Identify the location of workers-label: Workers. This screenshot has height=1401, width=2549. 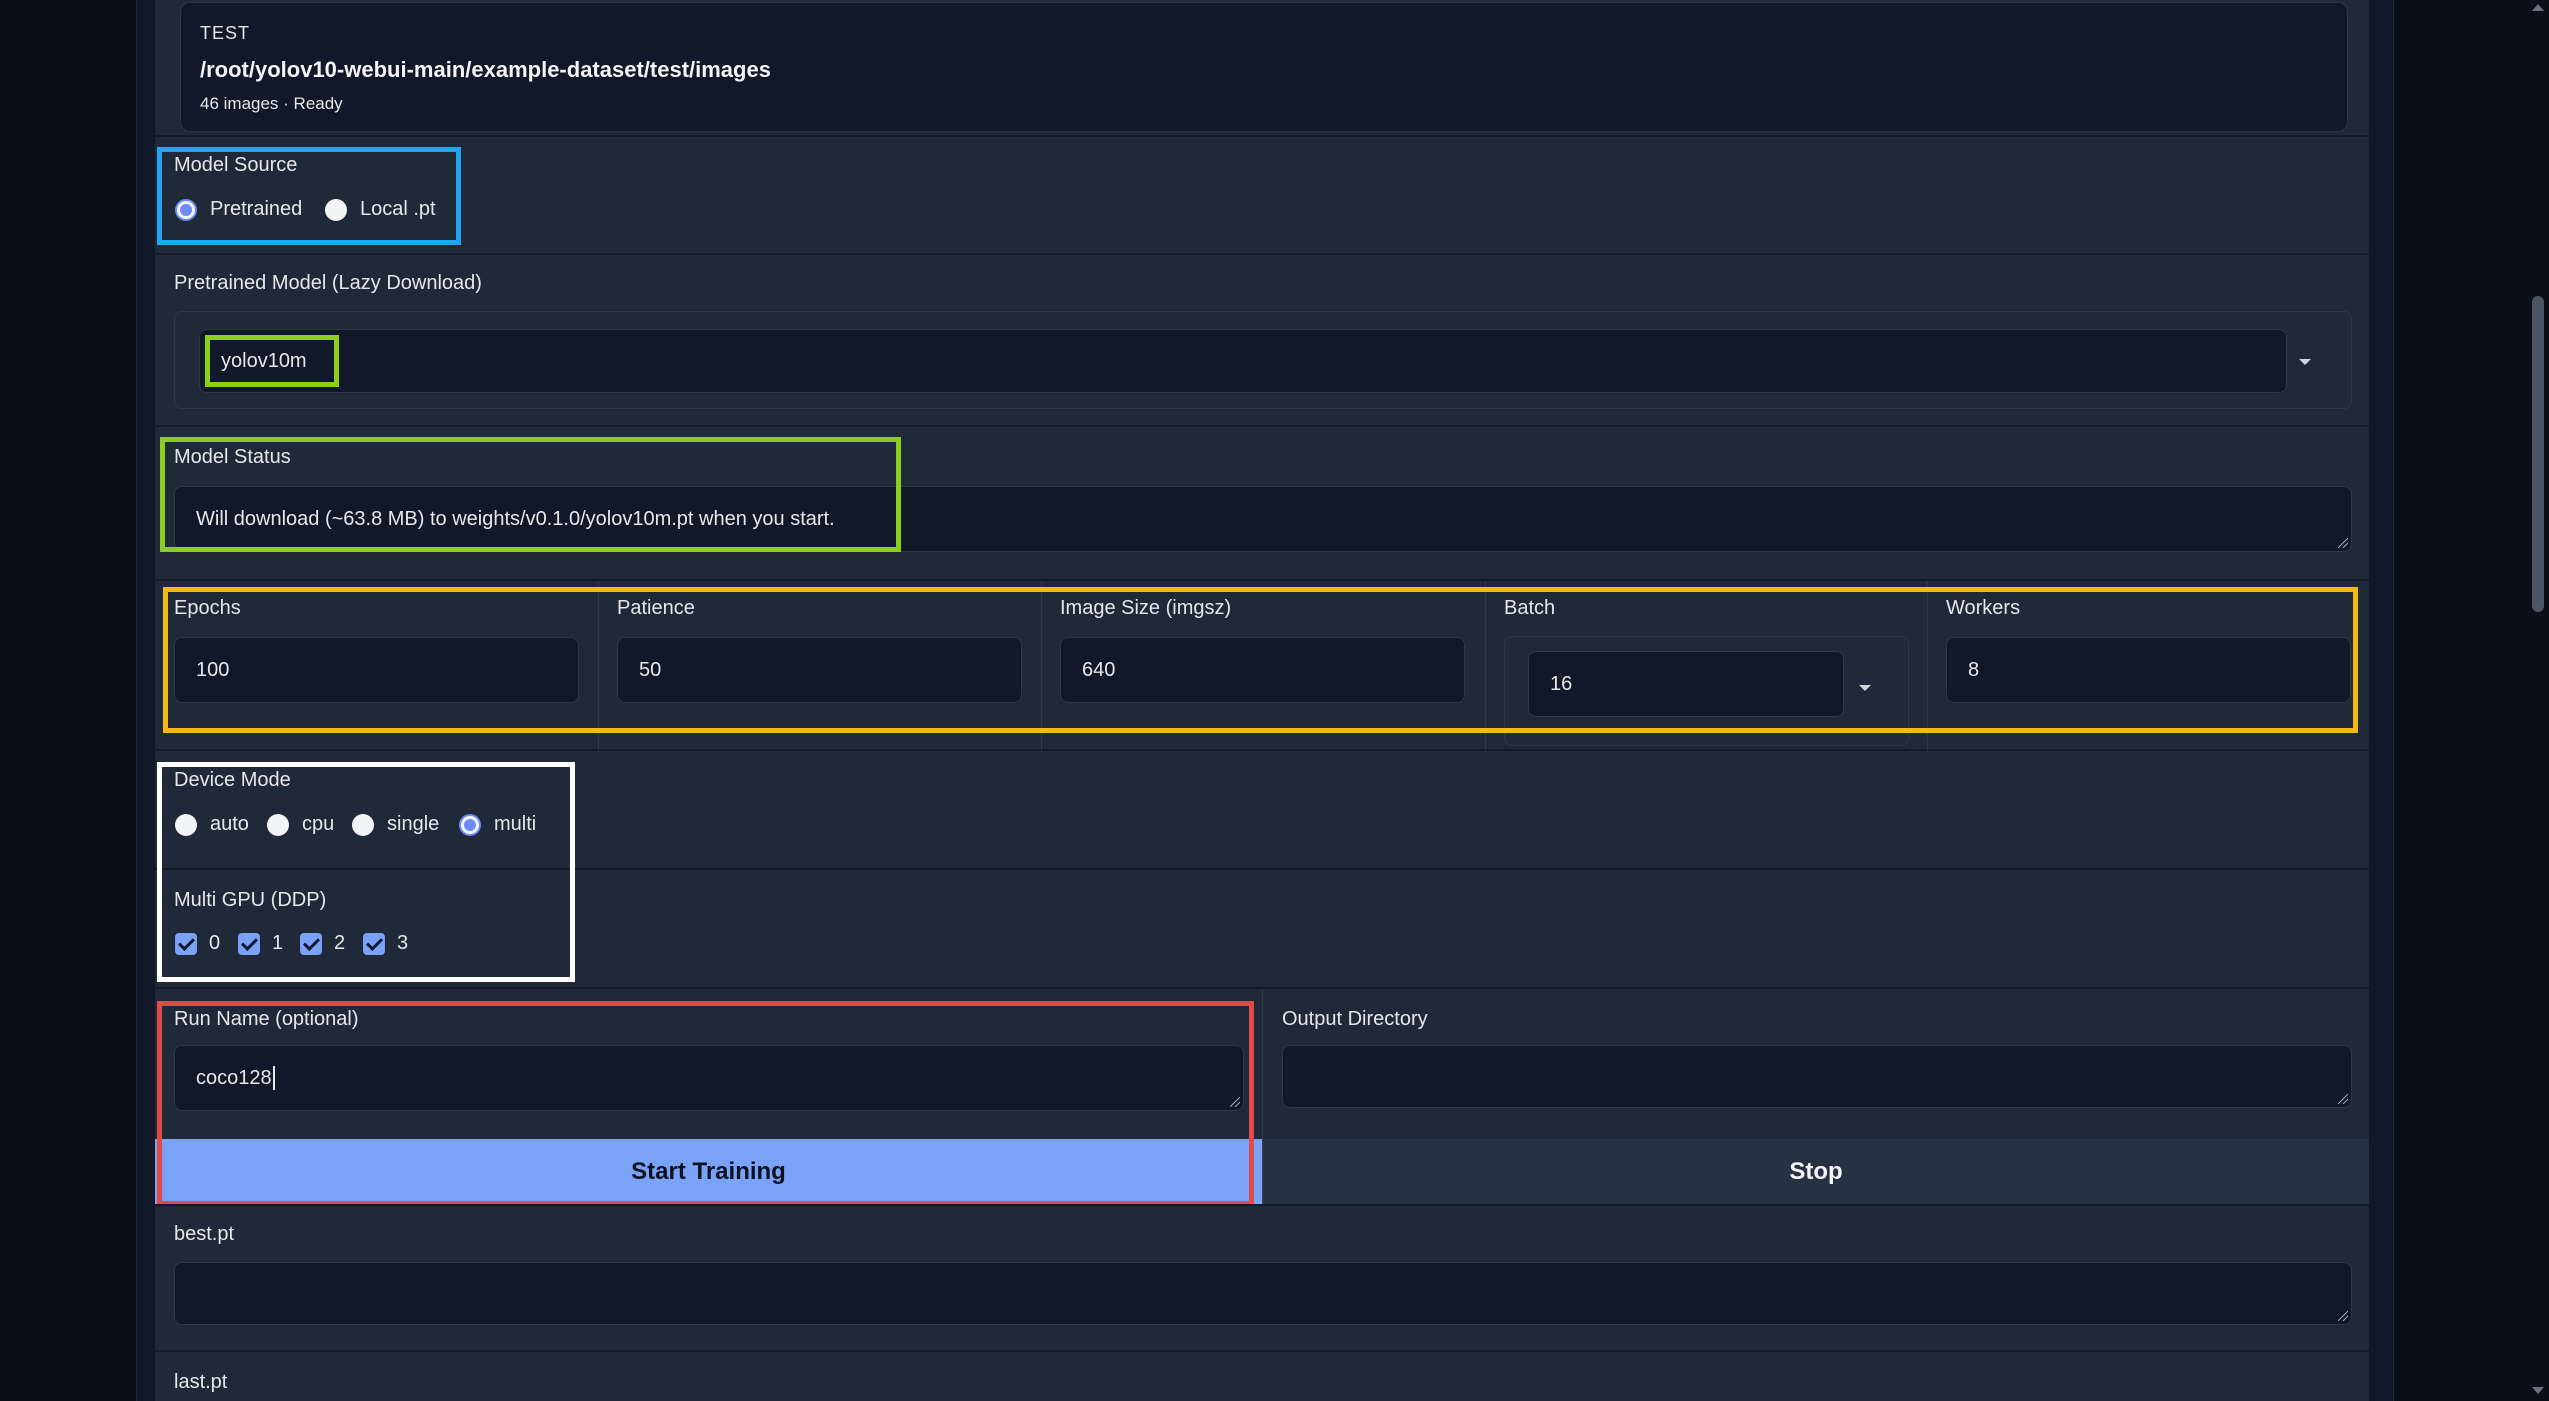
(1983, 608).